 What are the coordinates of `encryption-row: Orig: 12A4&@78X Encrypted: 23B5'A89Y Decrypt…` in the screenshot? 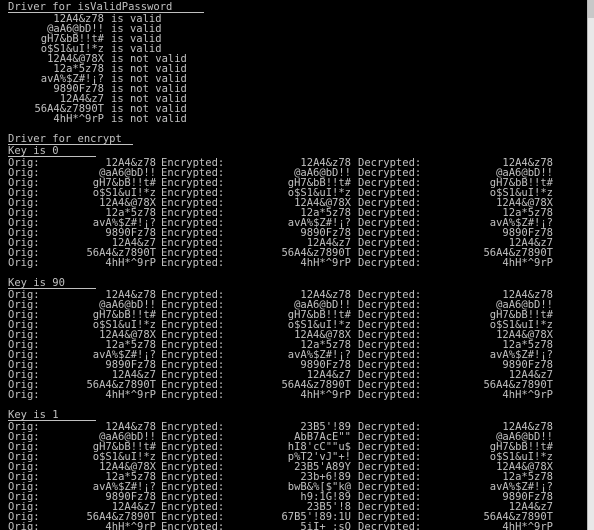 It's located at (297, 467).